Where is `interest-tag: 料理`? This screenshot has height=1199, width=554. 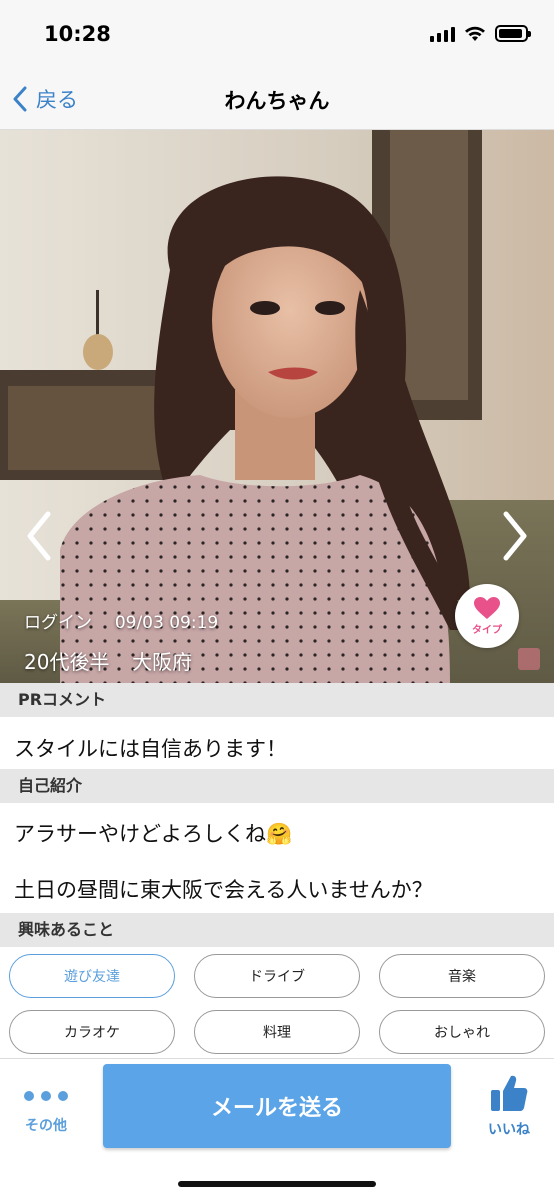 interest-tag: 料理 is located at coordinates (277, 1032).